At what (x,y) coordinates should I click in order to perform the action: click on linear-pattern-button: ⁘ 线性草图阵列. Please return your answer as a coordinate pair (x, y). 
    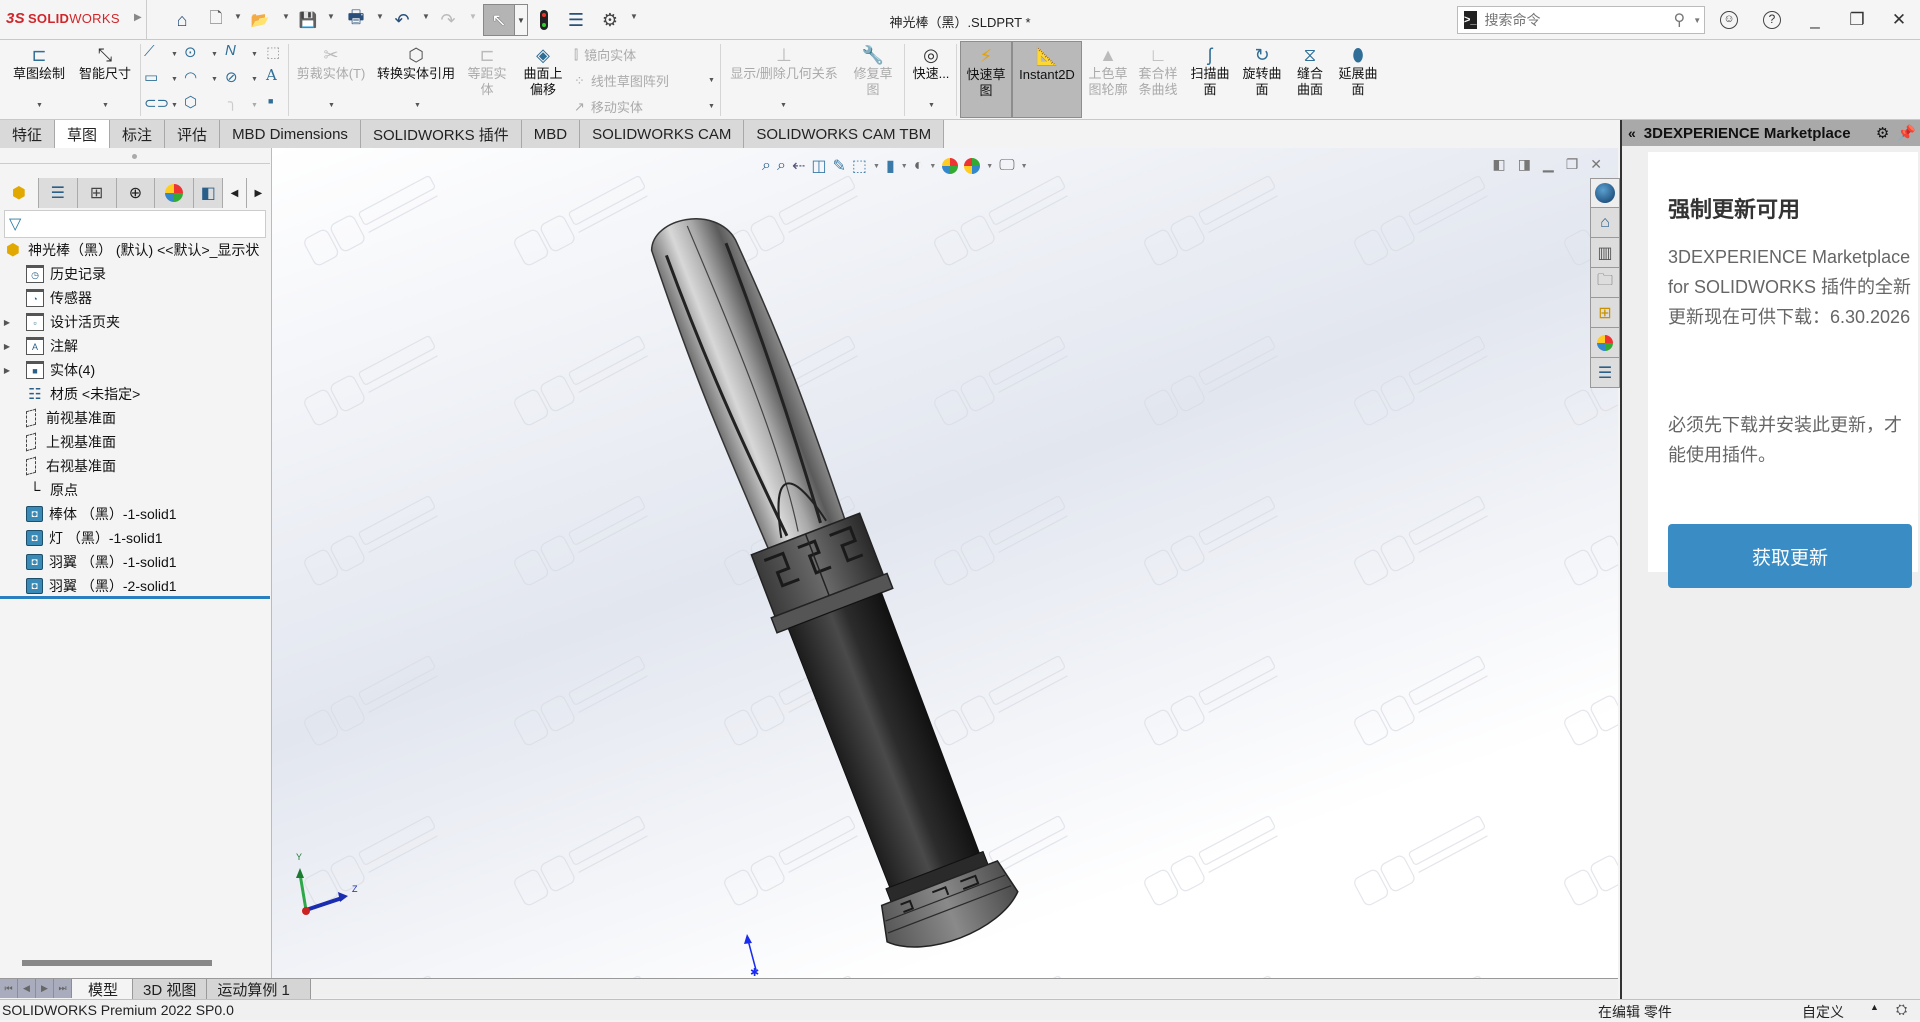
    Looking at the image, I should click on (621, 80).